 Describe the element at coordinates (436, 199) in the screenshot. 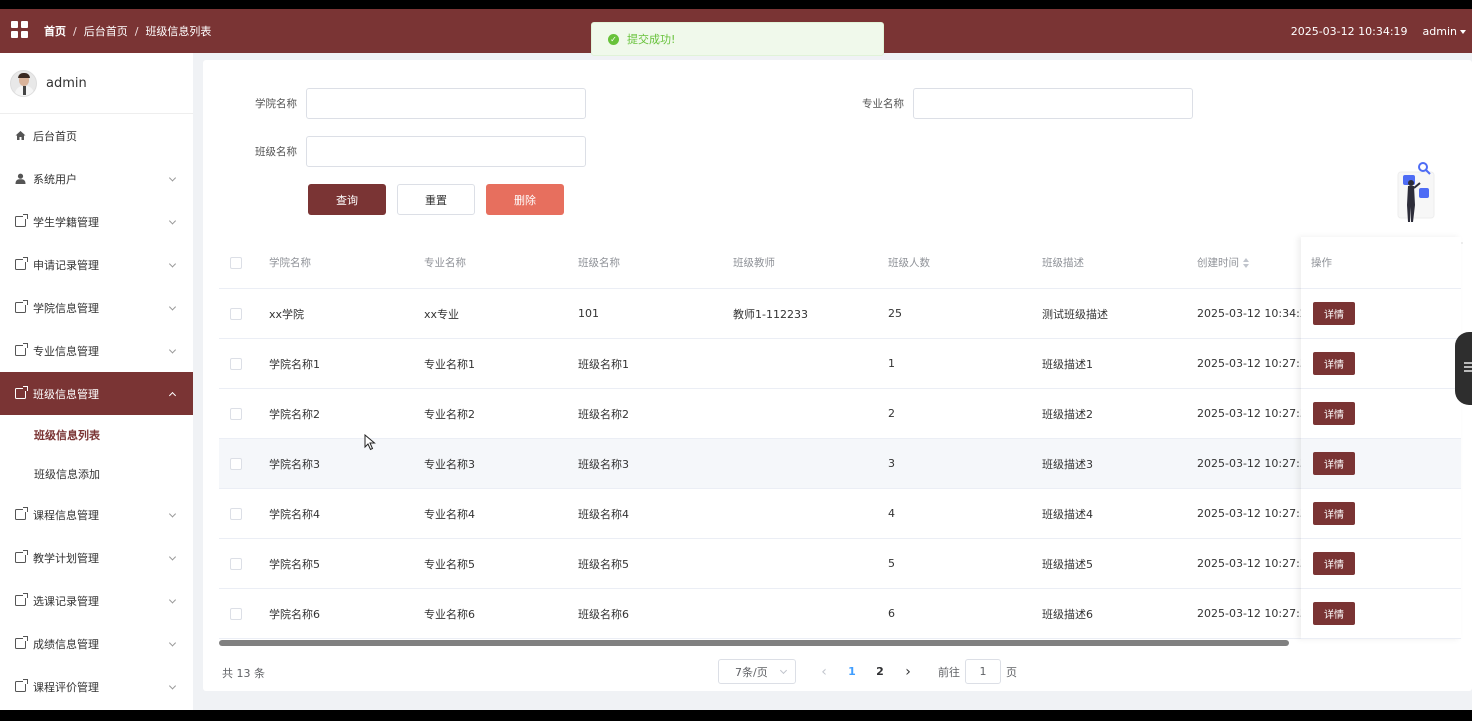

I see `reset-button: 重置` at that location.